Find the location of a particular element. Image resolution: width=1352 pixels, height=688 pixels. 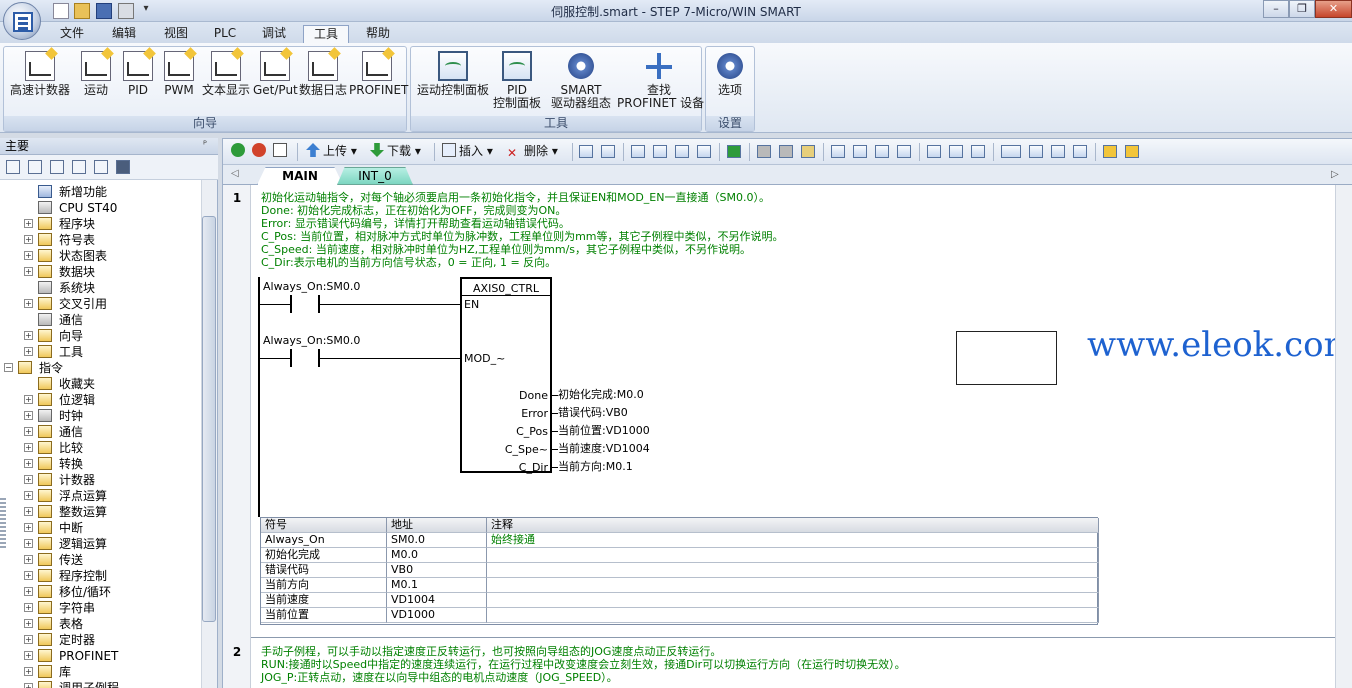

lock-icon is located at coordinates (764, 151).